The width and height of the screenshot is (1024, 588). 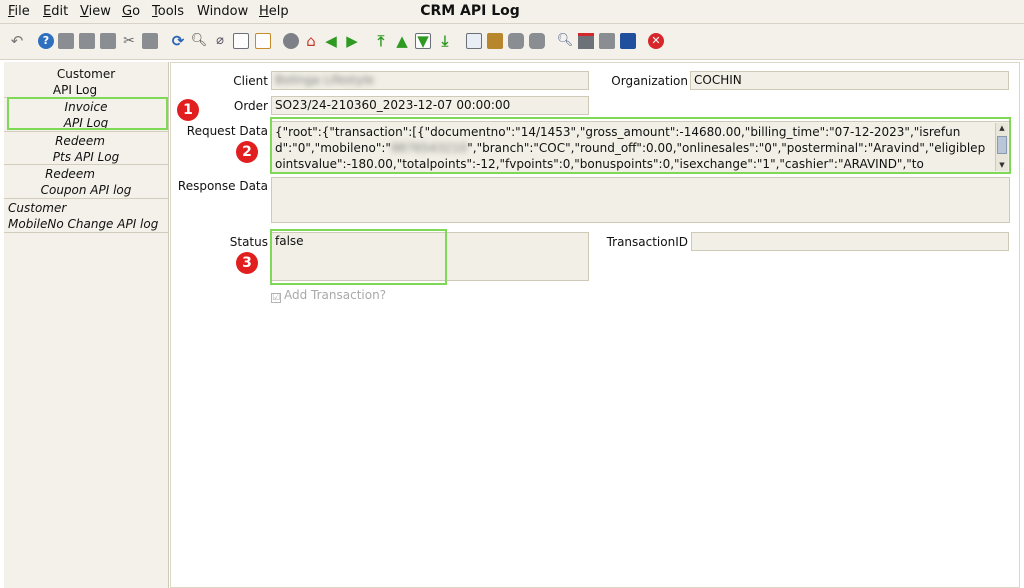 What do you see at coordinates (586, 41) in the screenshot?
I see `workflow-icon` at bounding box center [586, 41].